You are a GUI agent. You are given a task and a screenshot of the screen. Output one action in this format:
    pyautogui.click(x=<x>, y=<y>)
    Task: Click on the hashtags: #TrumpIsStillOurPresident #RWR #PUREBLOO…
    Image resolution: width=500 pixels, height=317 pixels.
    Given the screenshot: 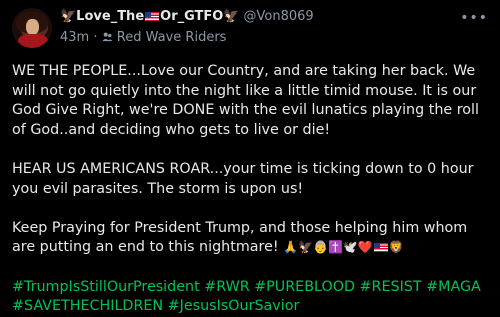 What is the action you would take?
    pyautogui.click(x=252, y=297)
    